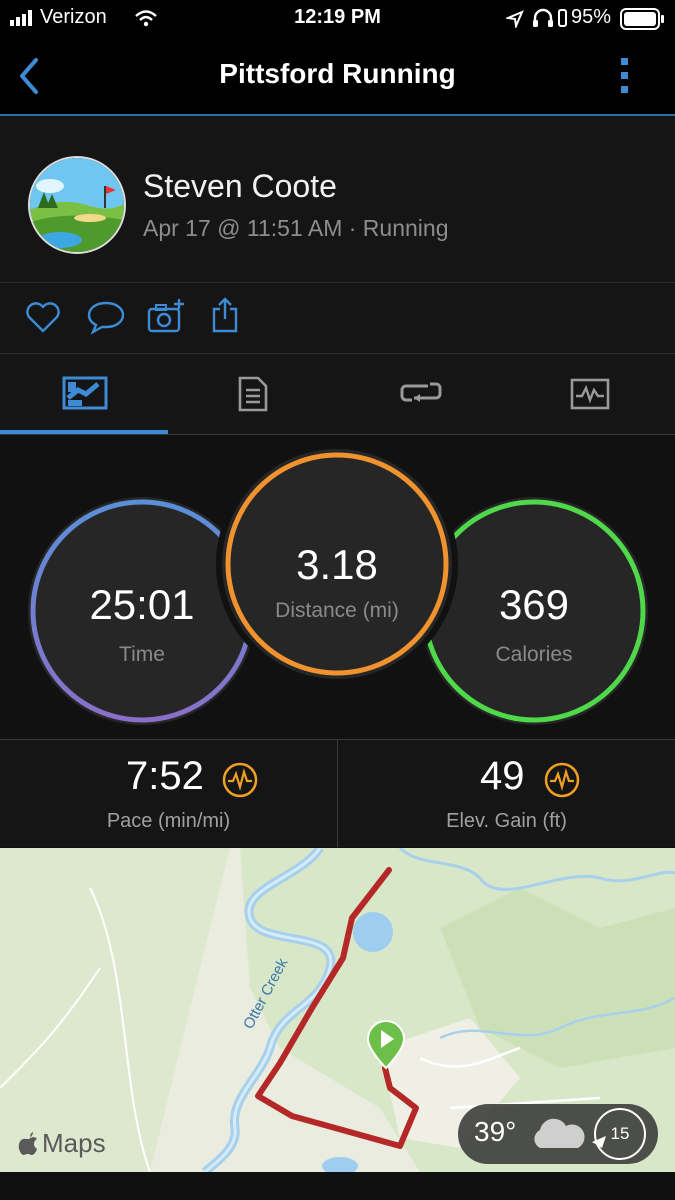 The height and width of the screenshot is (1200, 675). Describe the element at coordinates (337, 20) in the screenshot. I see `status-bar: Verizon 12:19 PM 95%` at that location.